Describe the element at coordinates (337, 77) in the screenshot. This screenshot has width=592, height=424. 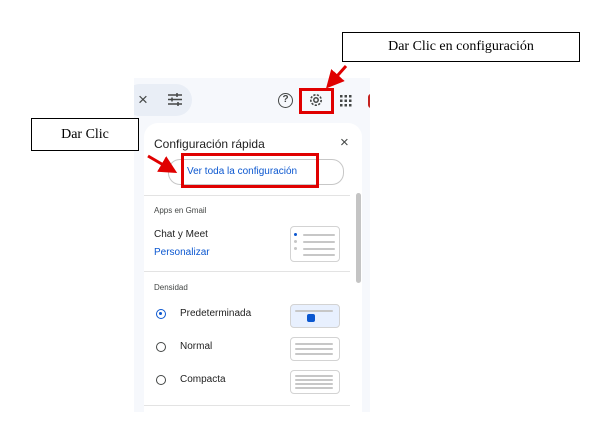
I see `arrow-to-settings` at that location.